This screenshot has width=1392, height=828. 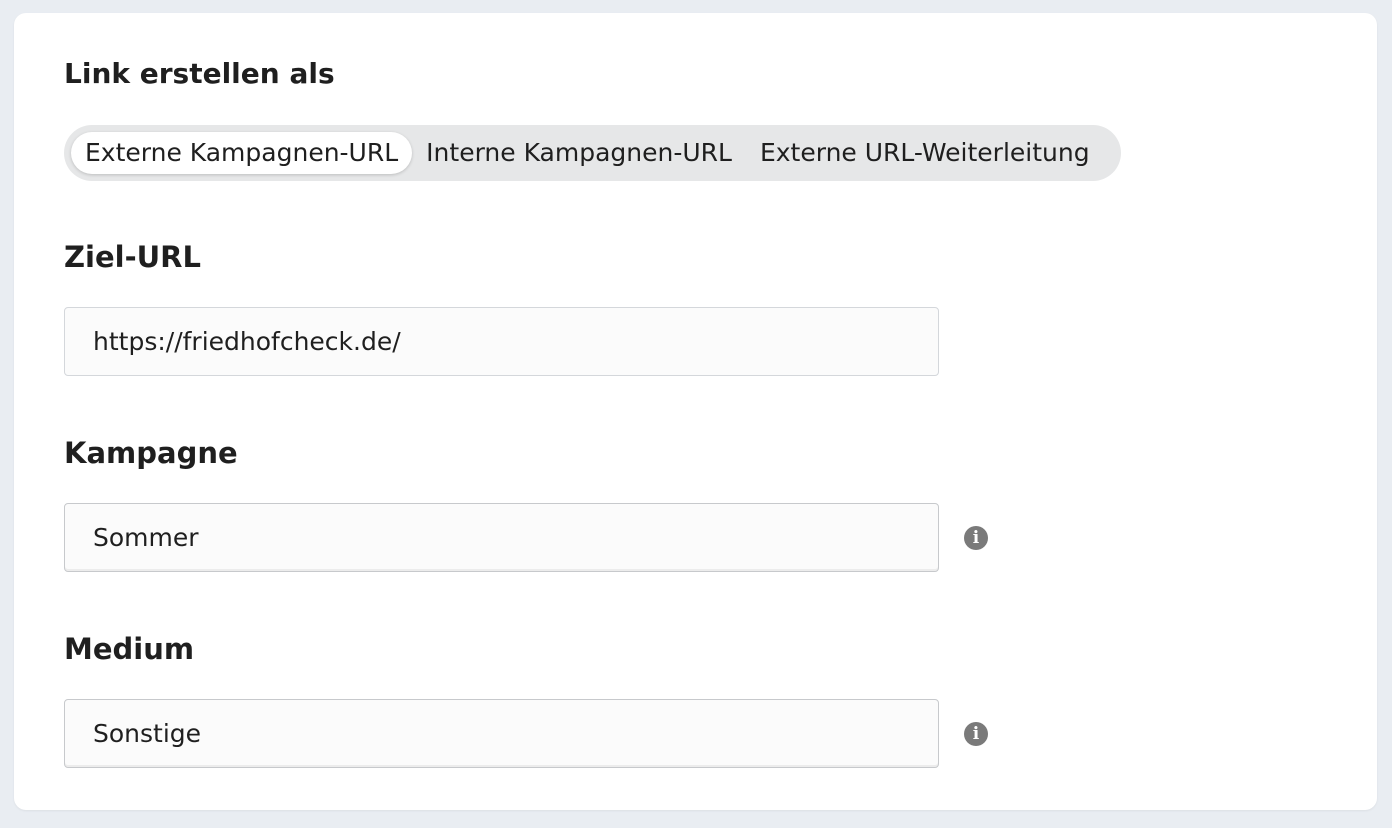 What do you see at coordinates (501, 733) in the screenshot?
I see `medium-input` at bounding box center [501, 733].